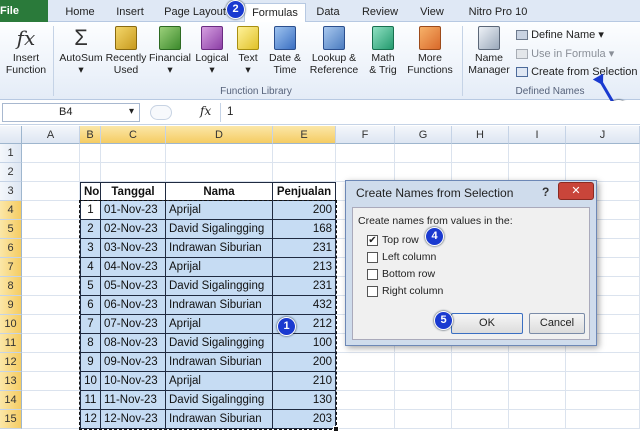 Image resolution: width=640 pixels, height=432 pixels. Describe the element at coordinates (304, 419) in the screenshot. I see `table-cell: 203` at that location.